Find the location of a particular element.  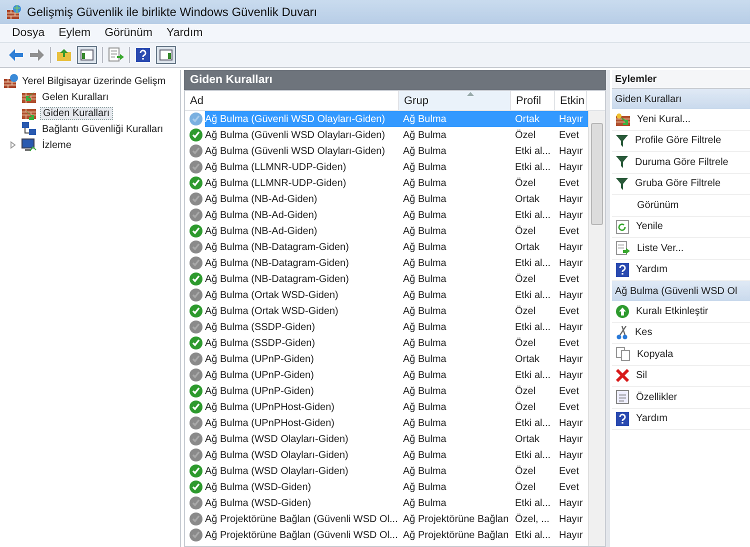

rule-row: Ağ Bulma (SSDP-Giden) Ağ Bulma Etki al... Hayır is located at coordinates (386, 327).